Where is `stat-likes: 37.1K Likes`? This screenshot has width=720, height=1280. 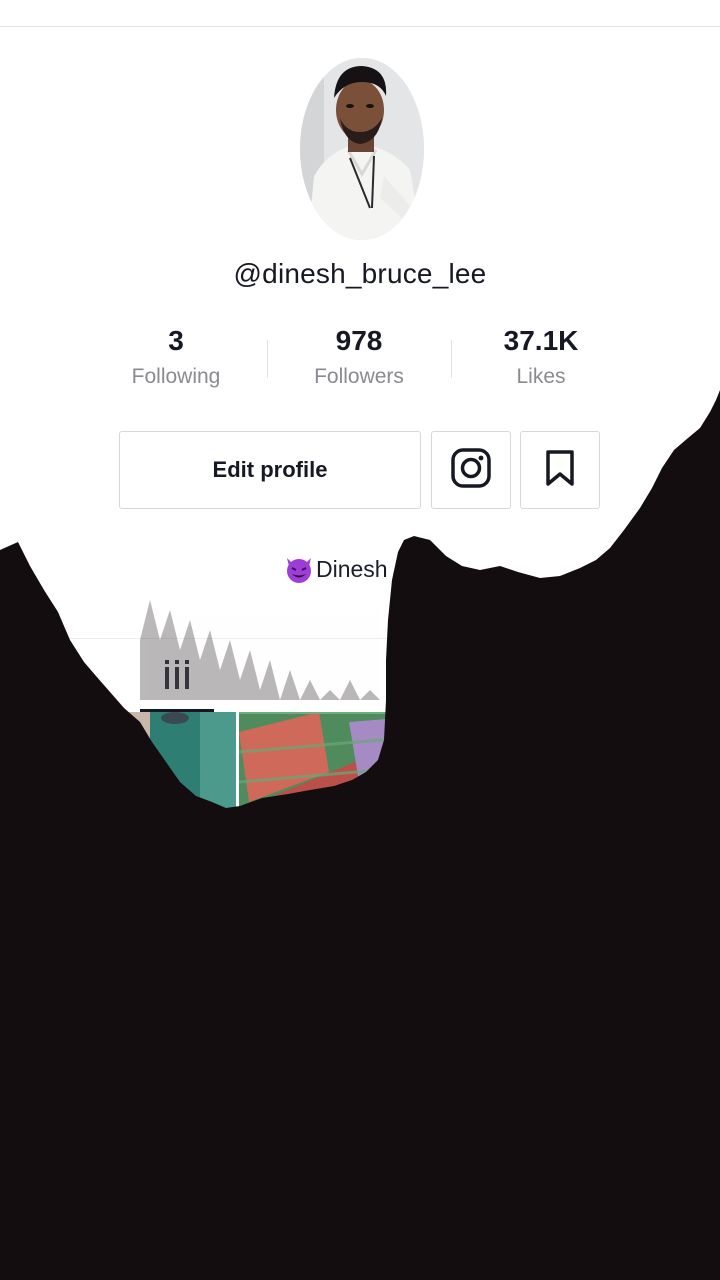
stat-likes: 37.1K Likes is located at coordinates (541, 357).